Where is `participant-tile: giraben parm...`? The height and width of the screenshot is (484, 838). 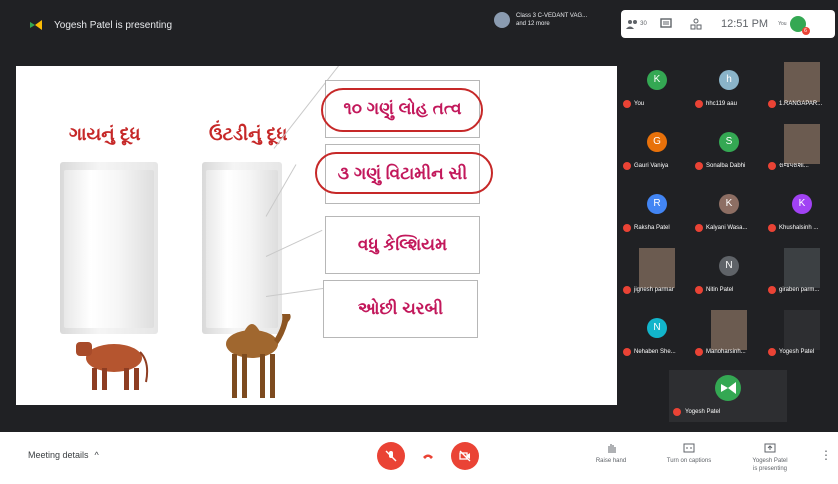 participant-tile: giraben parm... is located at coordinates (802, 279).